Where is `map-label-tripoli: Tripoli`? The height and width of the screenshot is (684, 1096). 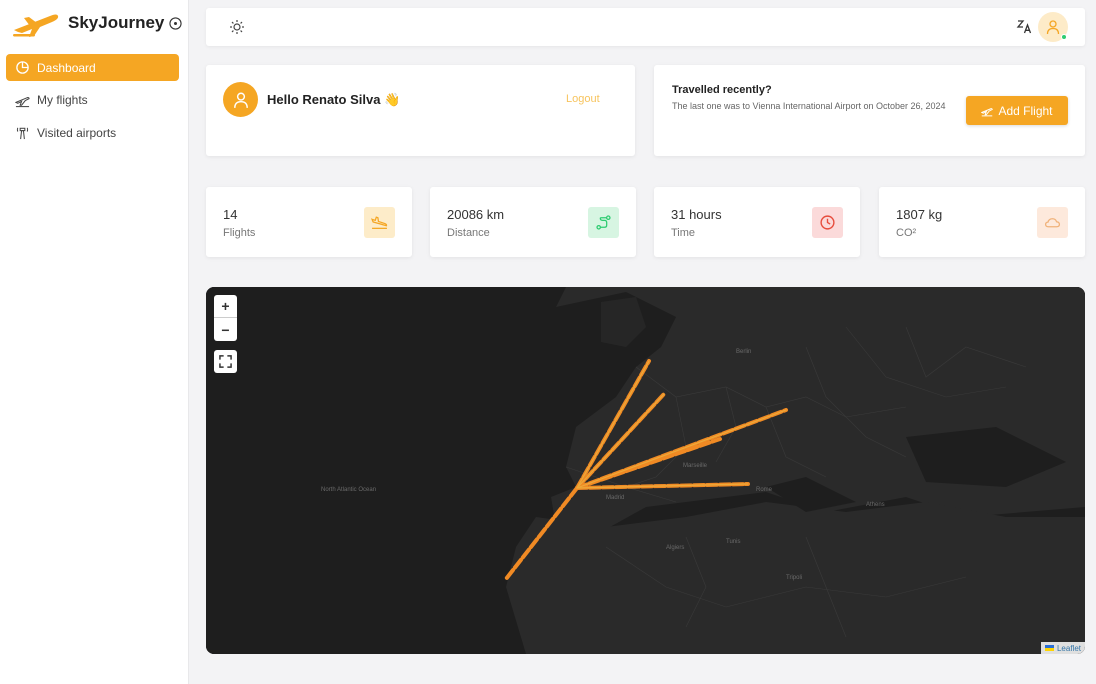
map-label-tripoli: Tripoli is located at coordinates (794, 578).